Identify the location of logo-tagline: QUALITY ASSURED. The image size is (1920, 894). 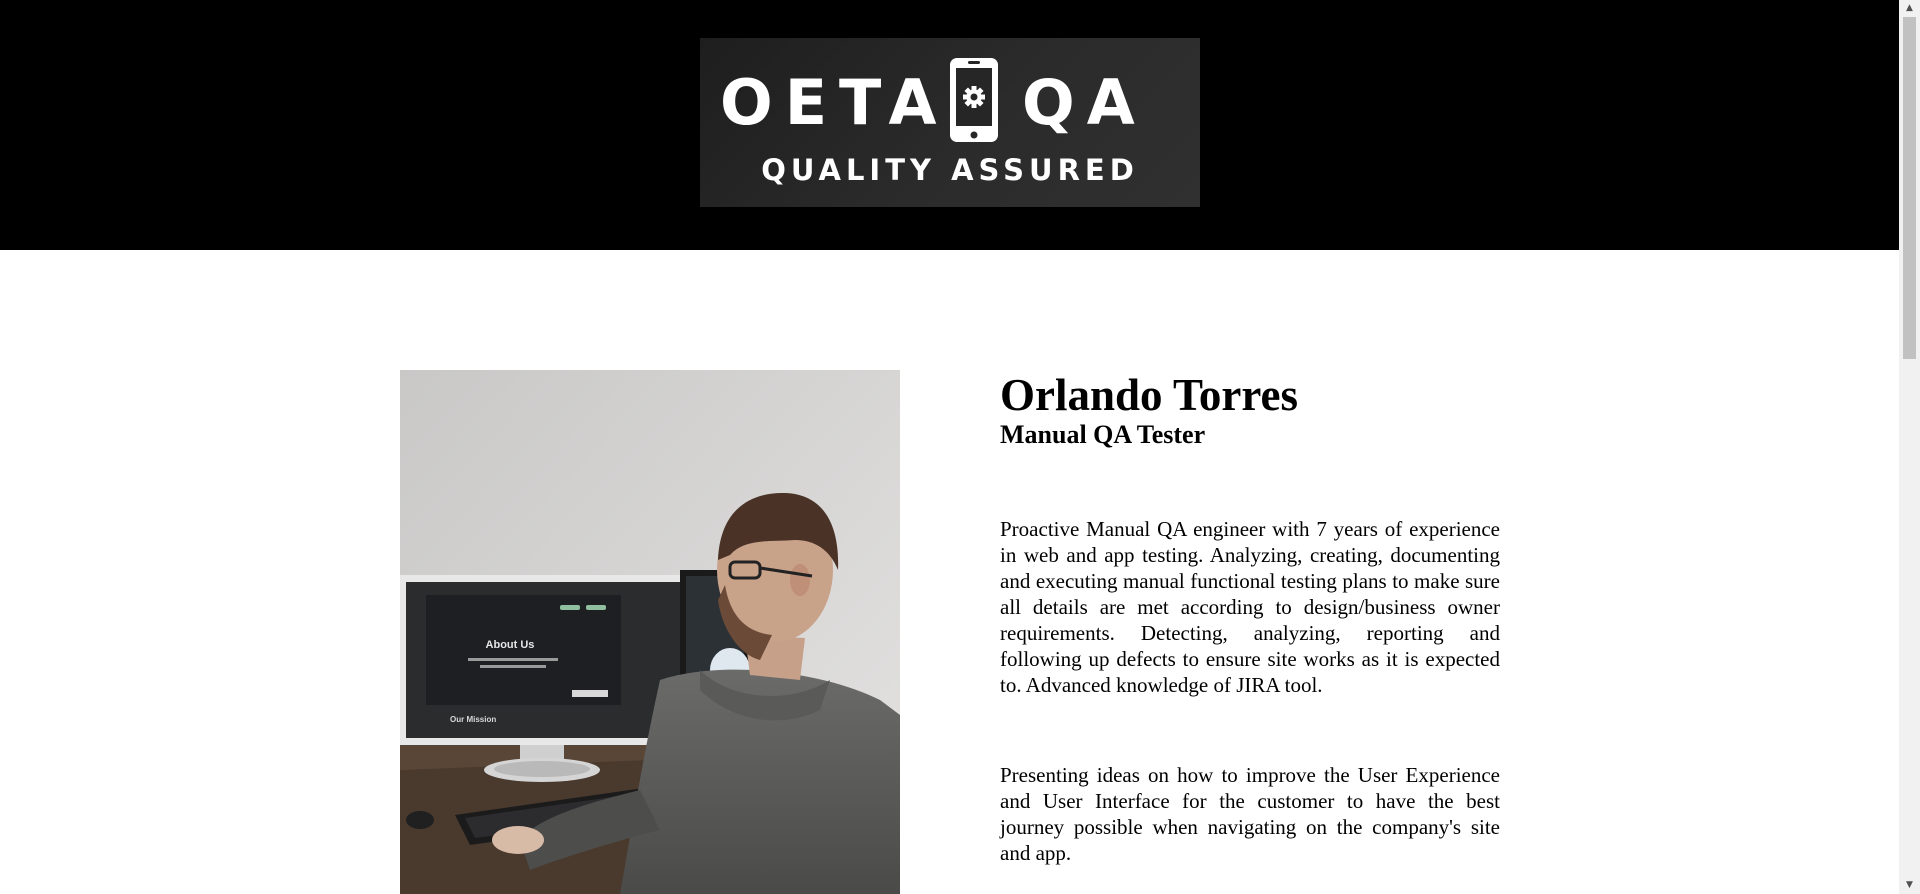
(950, 170).